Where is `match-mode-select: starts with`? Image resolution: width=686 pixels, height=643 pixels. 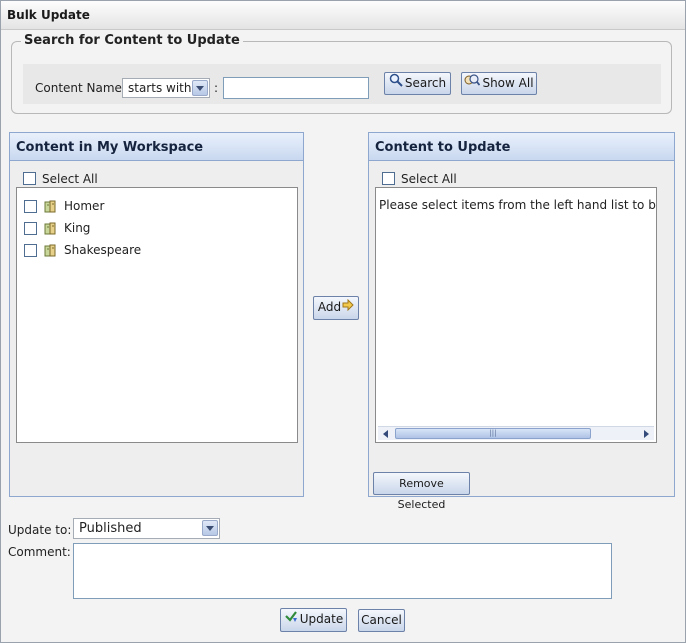 match-mode-select: starts with is located at coordinates (166, 88).